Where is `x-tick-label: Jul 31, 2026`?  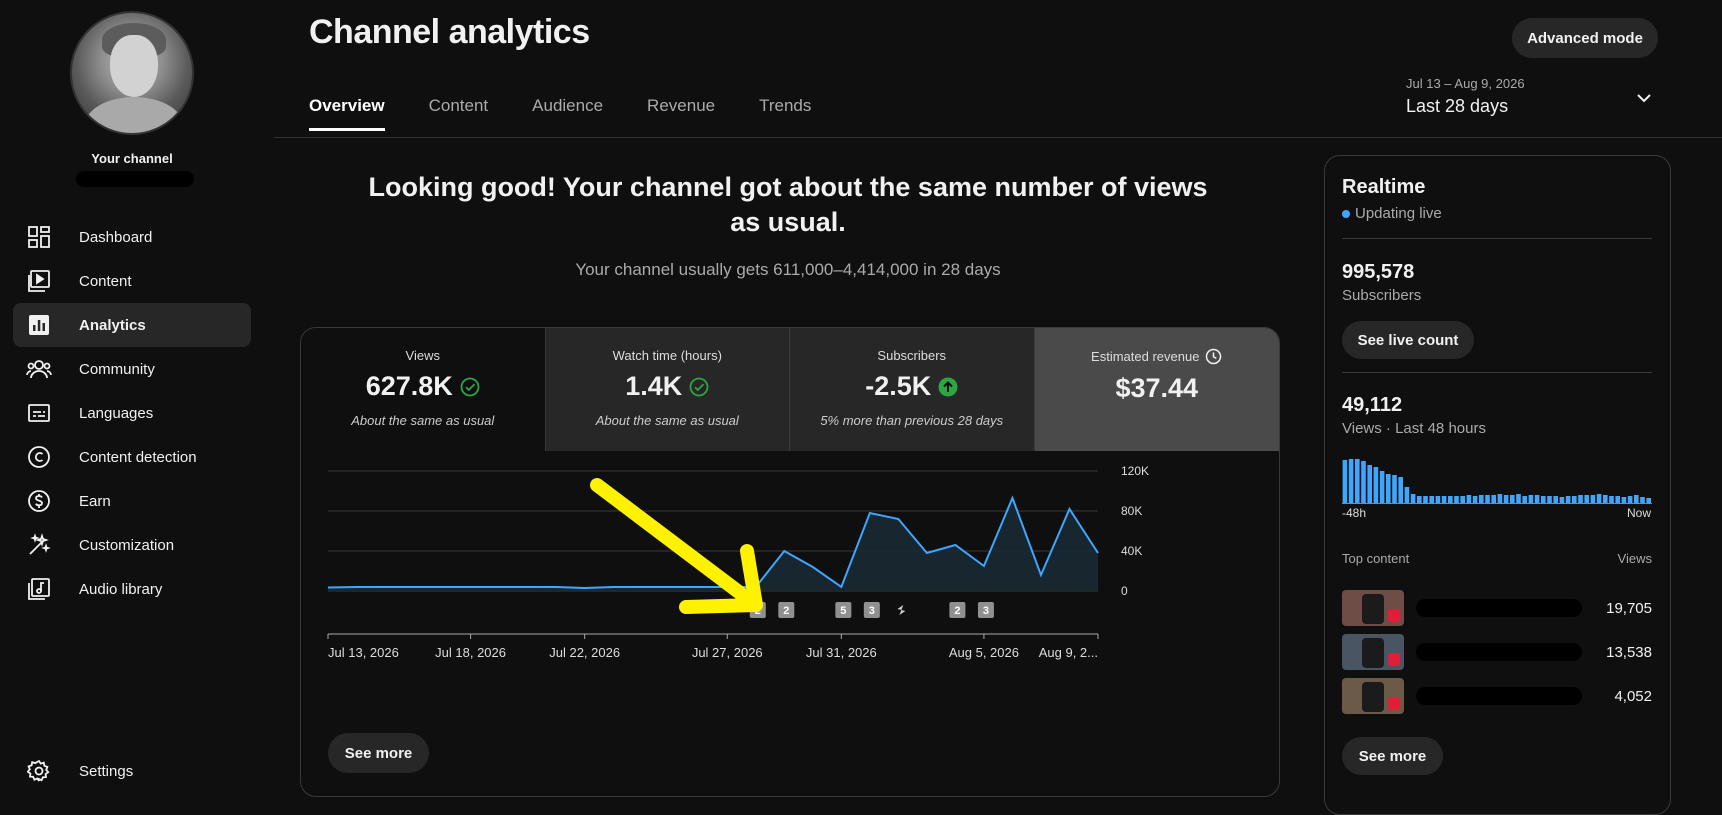 x-tick-label: Jul 31, 2026 is located at coordinates (841, 652).